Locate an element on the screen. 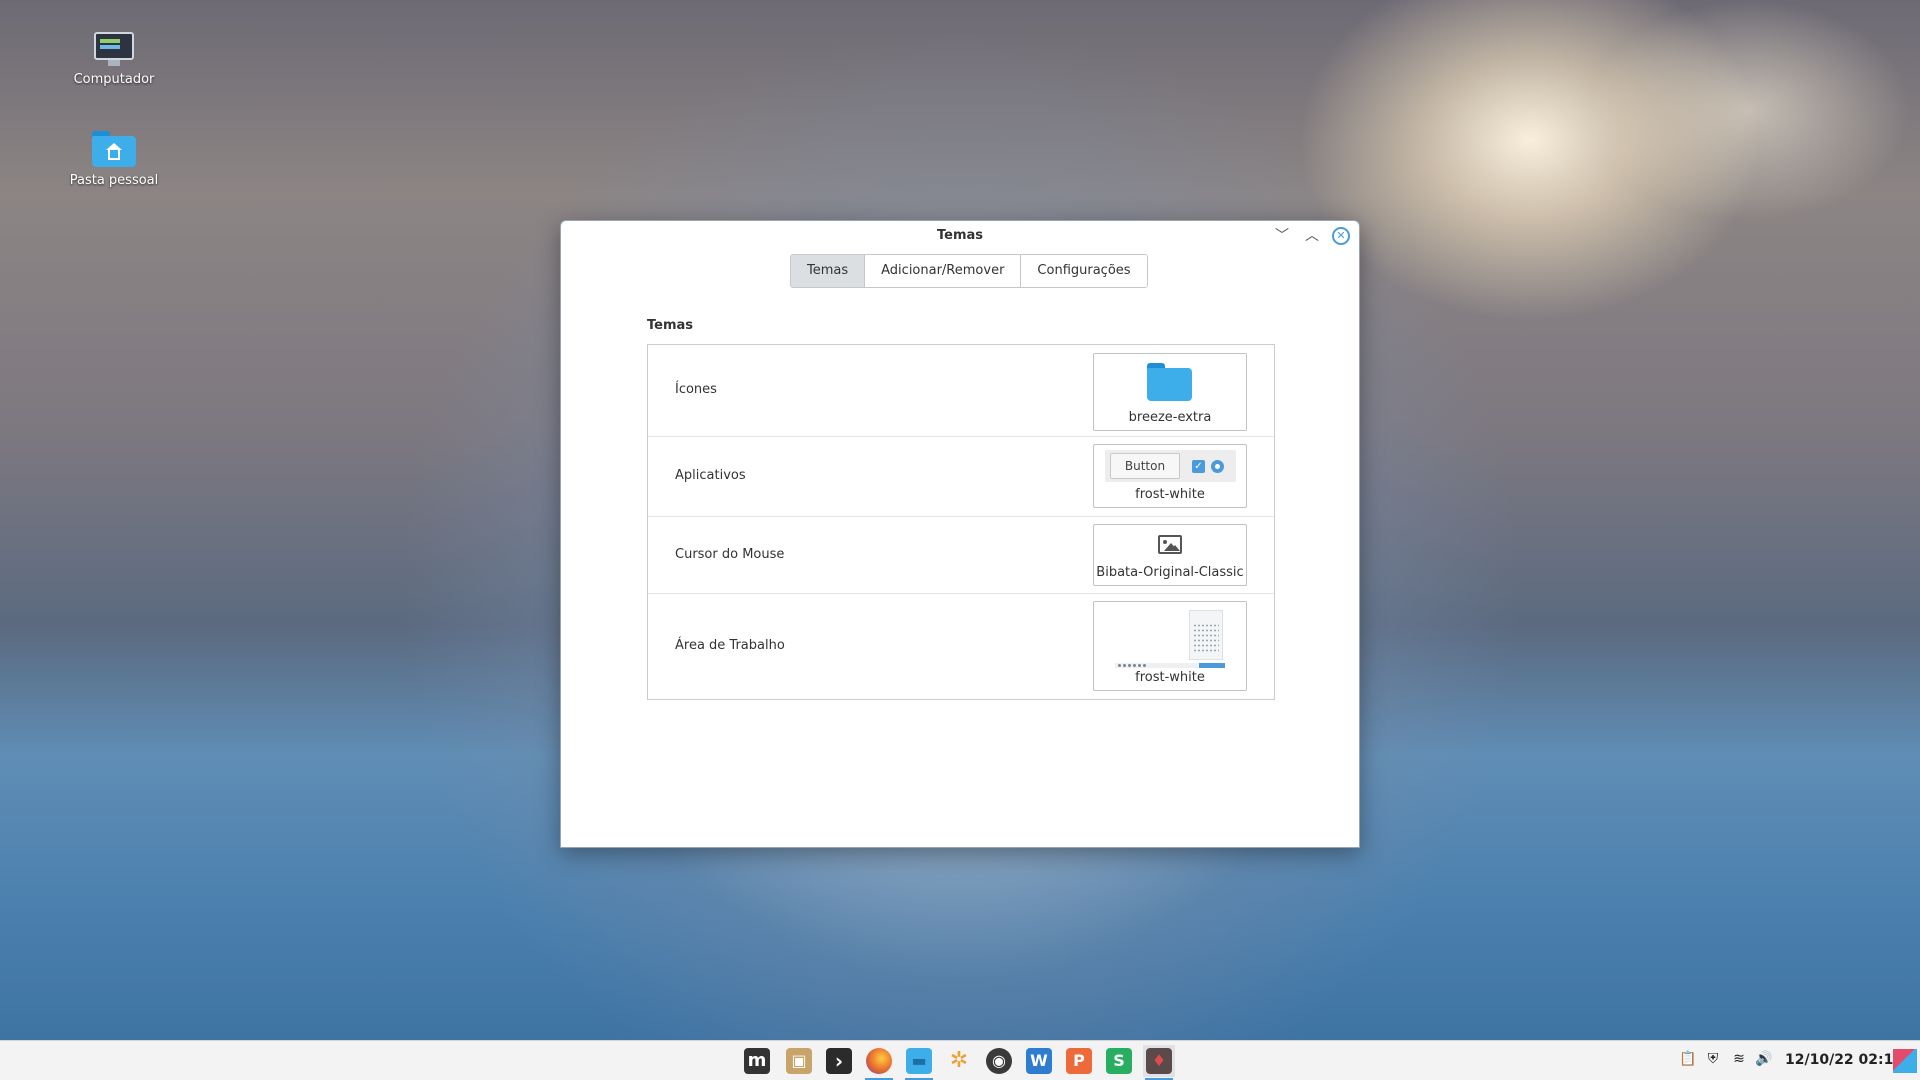 The height and width of the screenshot is (1080, 1920). package-icon: ▣ is located at coordinates (799, 1061).